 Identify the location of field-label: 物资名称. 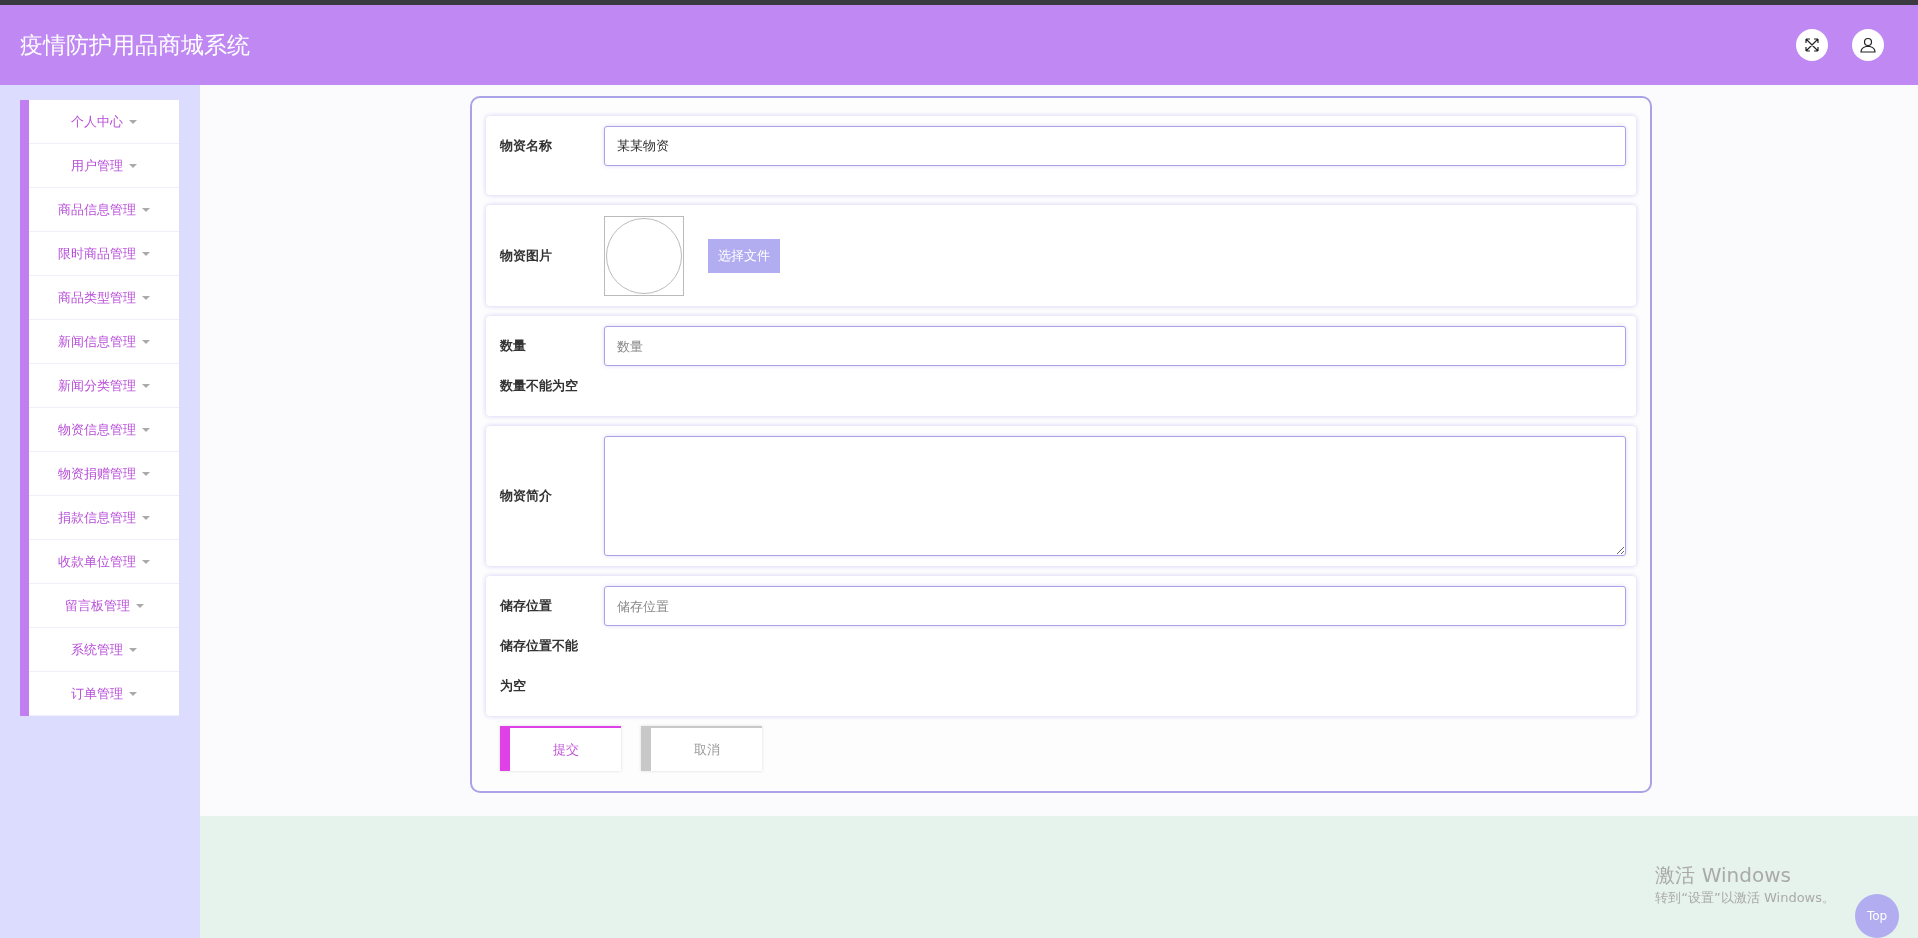
(526, 146).